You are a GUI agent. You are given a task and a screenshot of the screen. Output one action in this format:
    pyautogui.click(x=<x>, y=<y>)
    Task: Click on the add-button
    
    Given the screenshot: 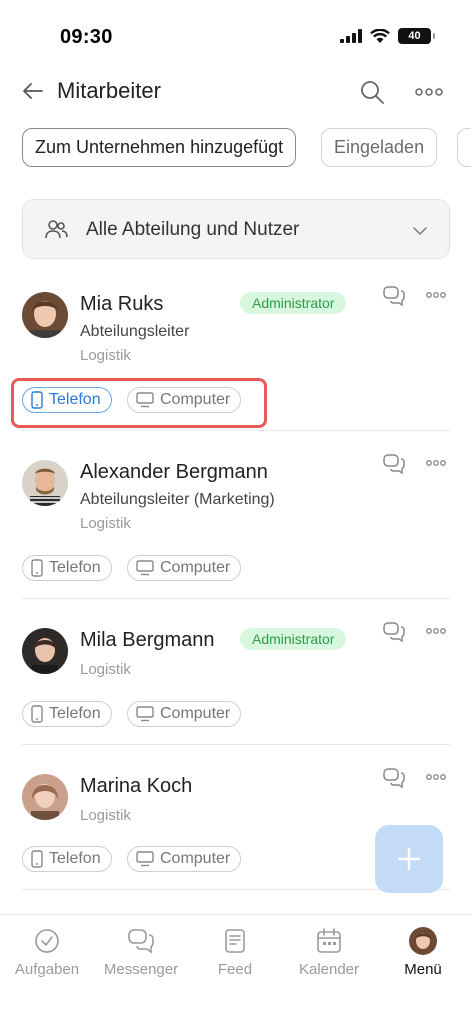 What is the action you would take?
    pyautogui.click(x=409, y=859)
    